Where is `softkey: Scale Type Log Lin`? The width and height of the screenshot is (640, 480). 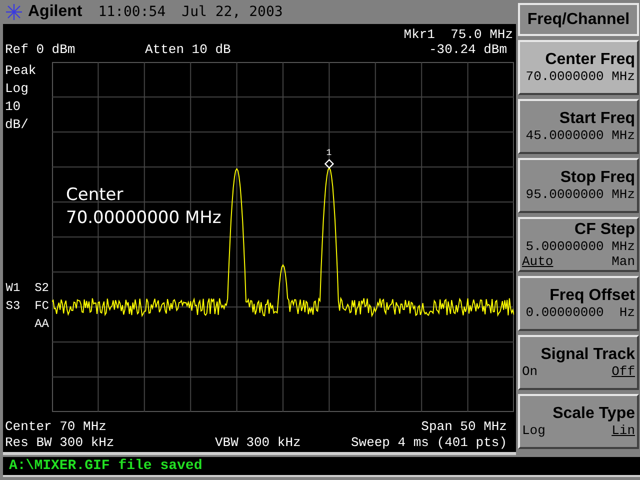
softkey: Scale Type Log Lin is located at coordinates (578, 421).